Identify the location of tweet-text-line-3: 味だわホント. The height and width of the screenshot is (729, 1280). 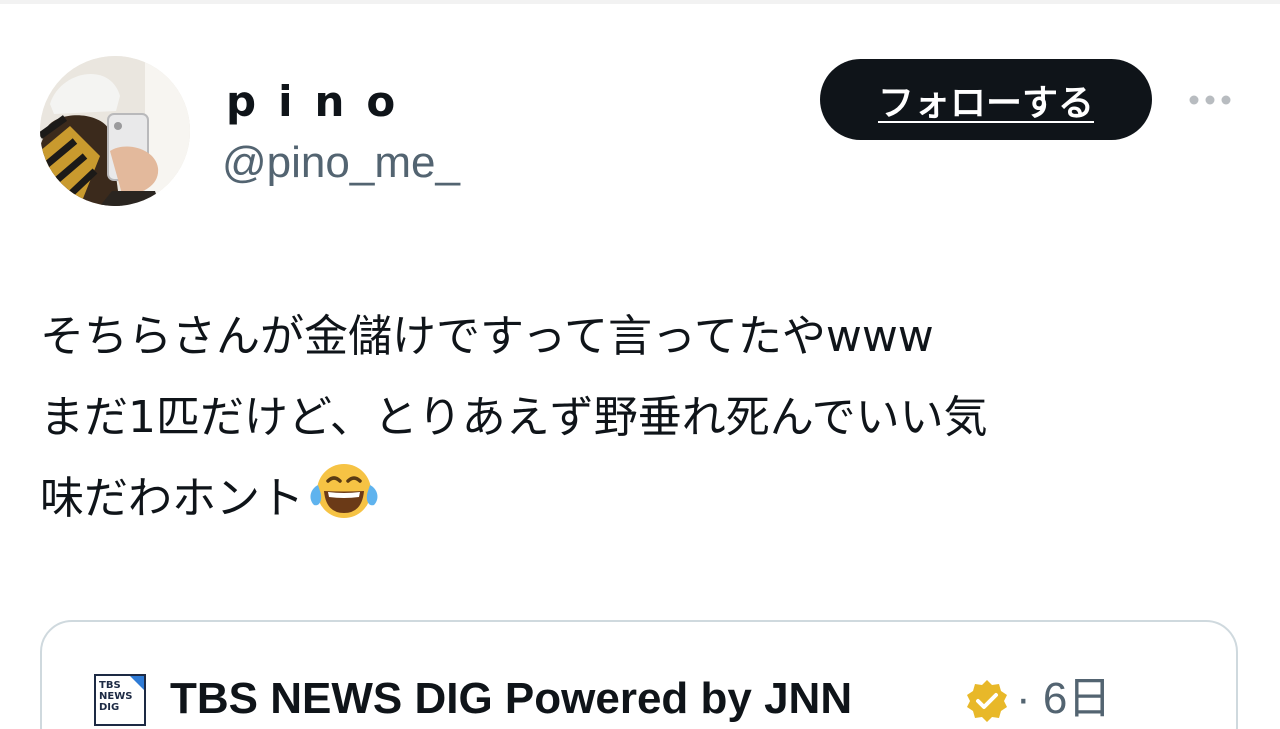
(645, 502).